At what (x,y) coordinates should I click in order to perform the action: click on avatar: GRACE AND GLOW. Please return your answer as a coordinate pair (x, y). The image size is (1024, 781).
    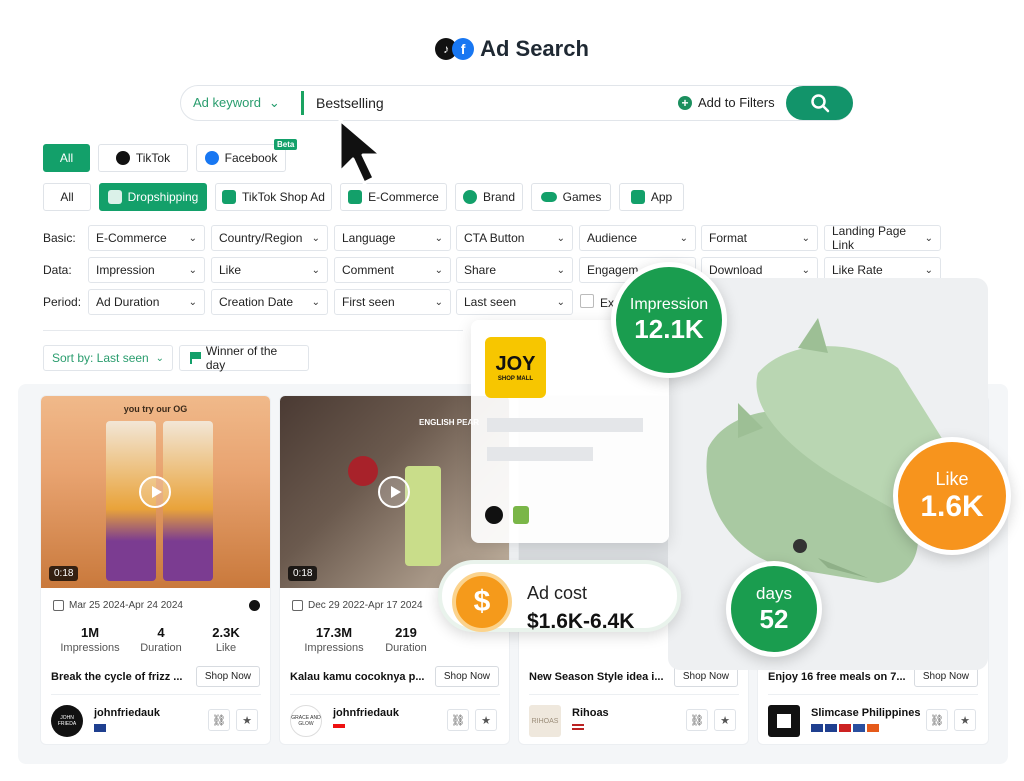
    Looking at the image, I should click on (306, 721).